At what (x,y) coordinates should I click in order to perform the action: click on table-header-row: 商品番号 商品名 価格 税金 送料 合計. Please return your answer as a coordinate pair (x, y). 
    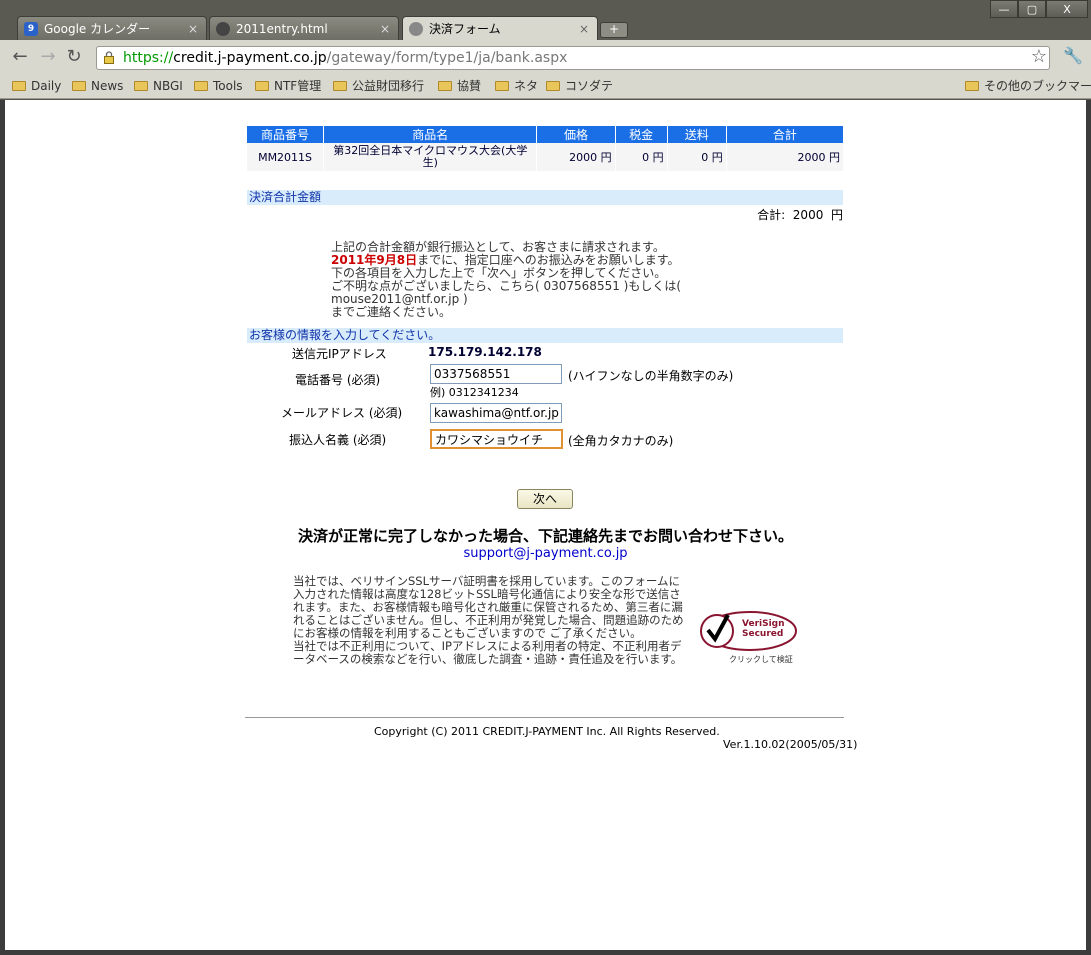
    Looking at the image, I should click on (545, 134).